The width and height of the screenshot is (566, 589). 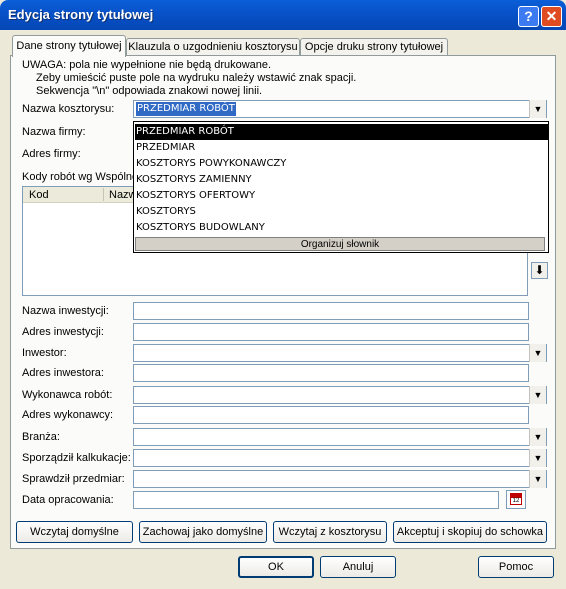 What do you see at coordinates (213, 47) in the screenshot?
I see `tab-klauzula: Klauzula o uzgodnieniu kosztorysu` at bounding box center [213, 47].